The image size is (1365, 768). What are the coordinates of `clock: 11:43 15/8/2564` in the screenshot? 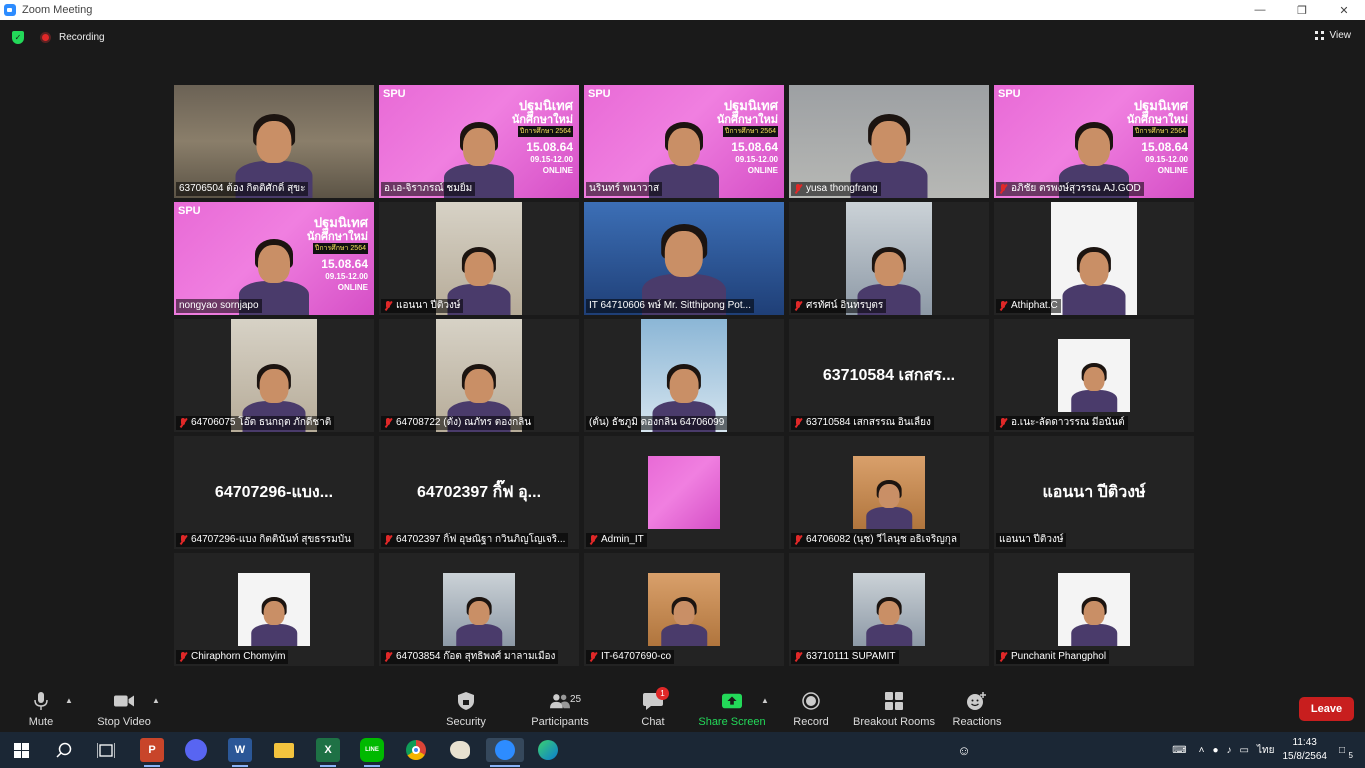 It's located at (1304, 750).